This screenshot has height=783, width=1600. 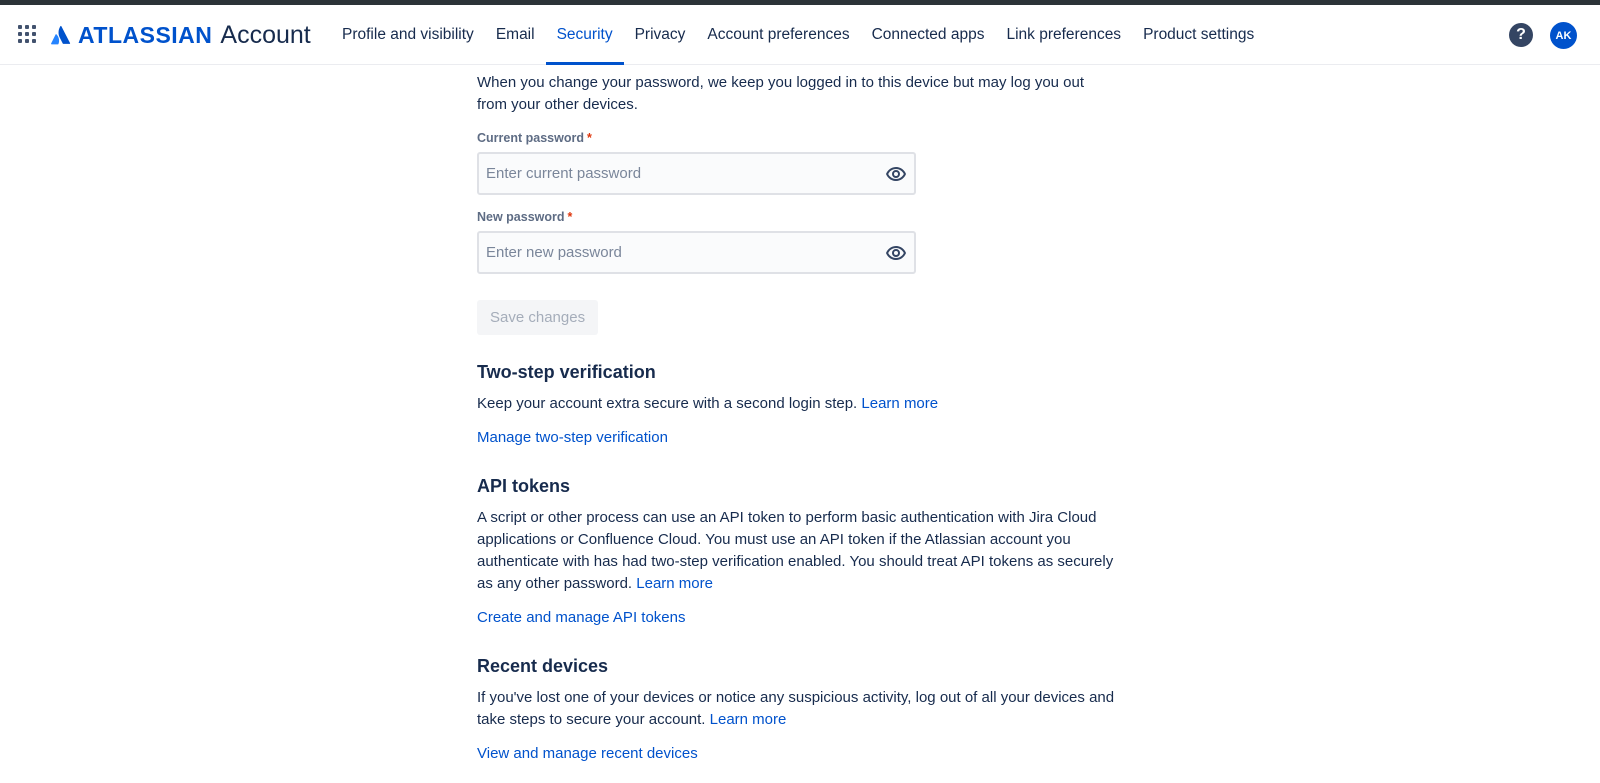 I want to click on atlassian-account-logo: ATLASSIAN Account, so click(x=180, y=35).